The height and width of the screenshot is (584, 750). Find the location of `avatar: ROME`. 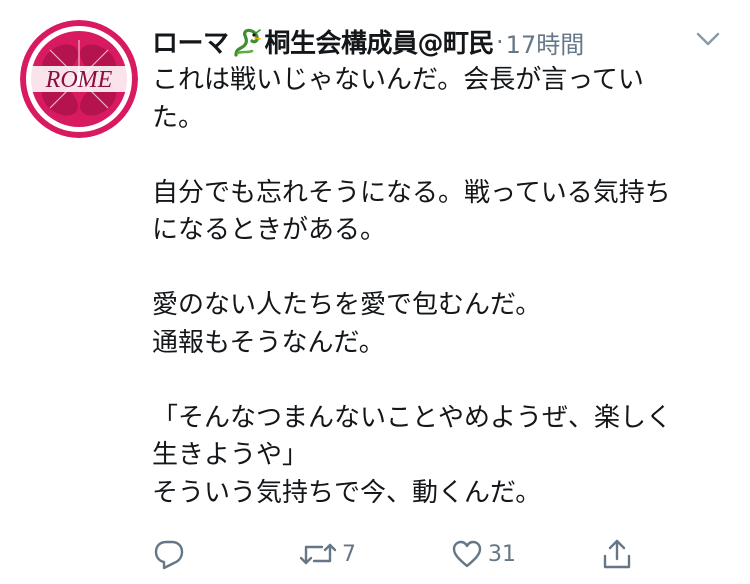

avatar: ROME is located at coordinates (79, 79).